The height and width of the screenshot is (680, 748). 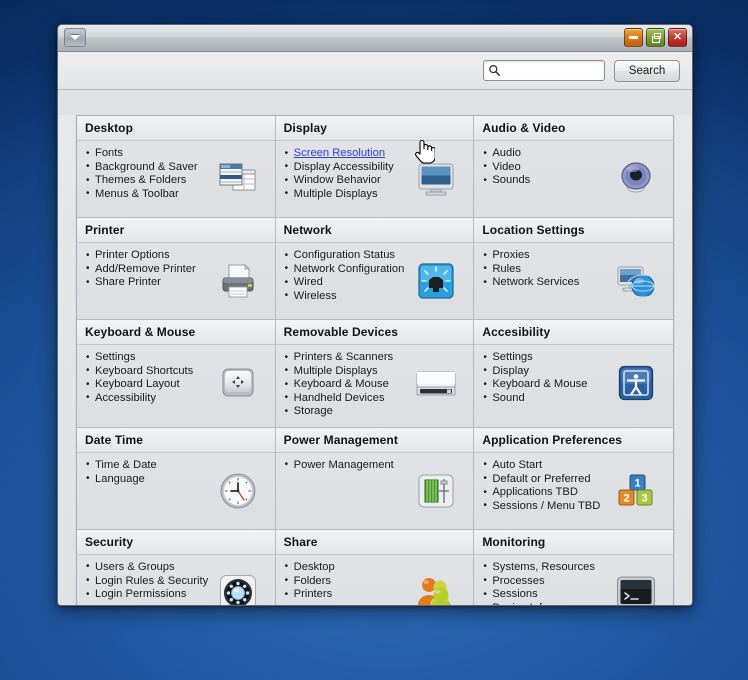 I want to click on window-titlebar: ✕, so click(x=375, y=38).